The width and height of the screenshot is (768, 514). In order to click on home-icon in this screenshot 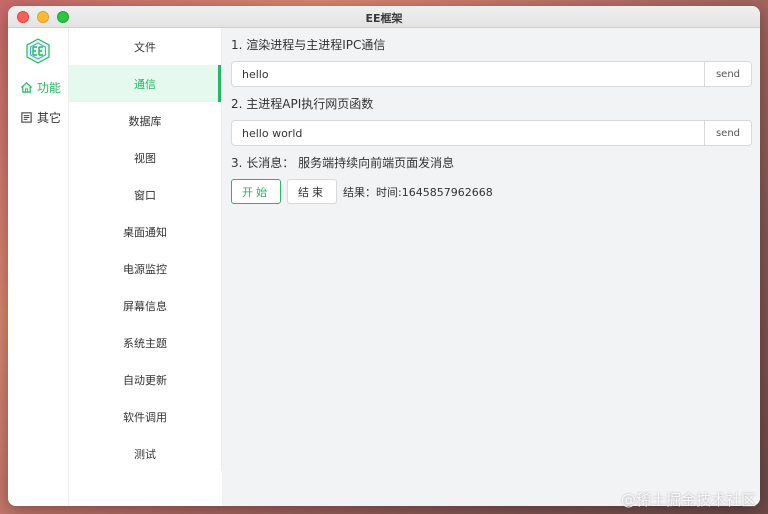, I will do `click(26, 87)`.